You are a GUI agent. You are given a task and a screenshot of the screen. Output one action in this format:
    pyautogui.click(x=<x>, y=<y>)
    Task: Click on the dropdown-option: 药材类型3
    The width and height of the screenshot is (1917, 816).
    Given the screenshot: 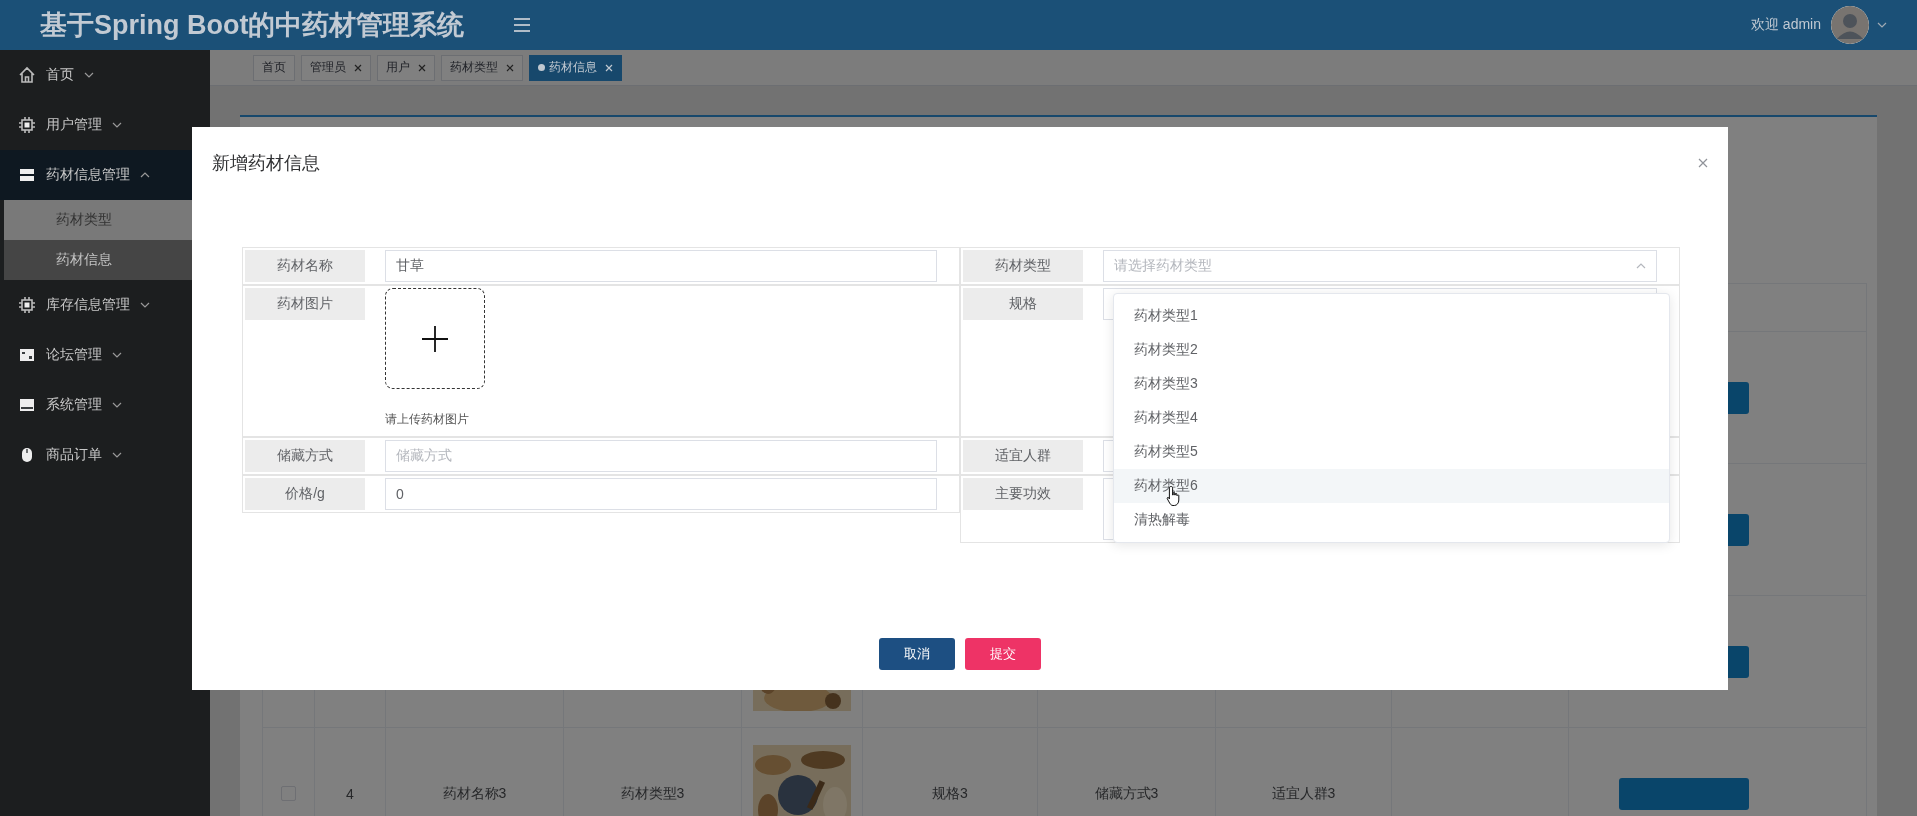 What is the action you would take?
    pyautogui.click(x=1391, y=384)
    